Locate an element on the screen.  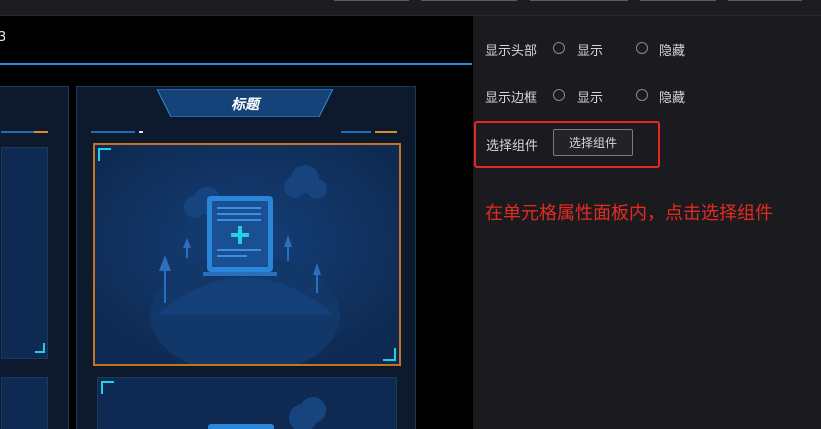
show-header-radio-hide is located at coordinates (642, 48).